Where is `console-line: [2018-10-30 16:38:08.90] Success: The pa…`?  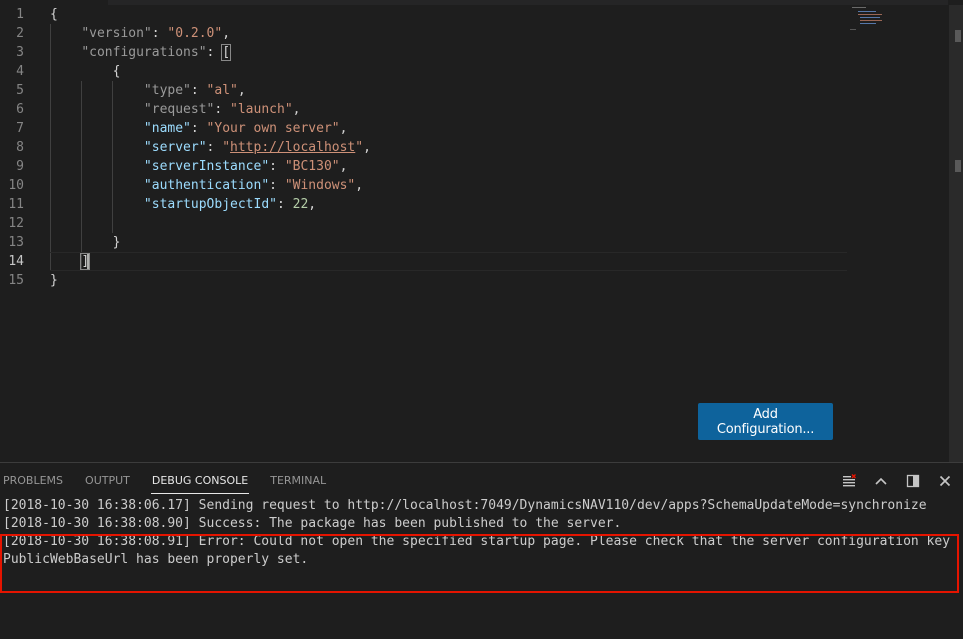 console-line: [2018-10-30 16:38:08.90] Success: The pa… is located at coordinates (312, 523).